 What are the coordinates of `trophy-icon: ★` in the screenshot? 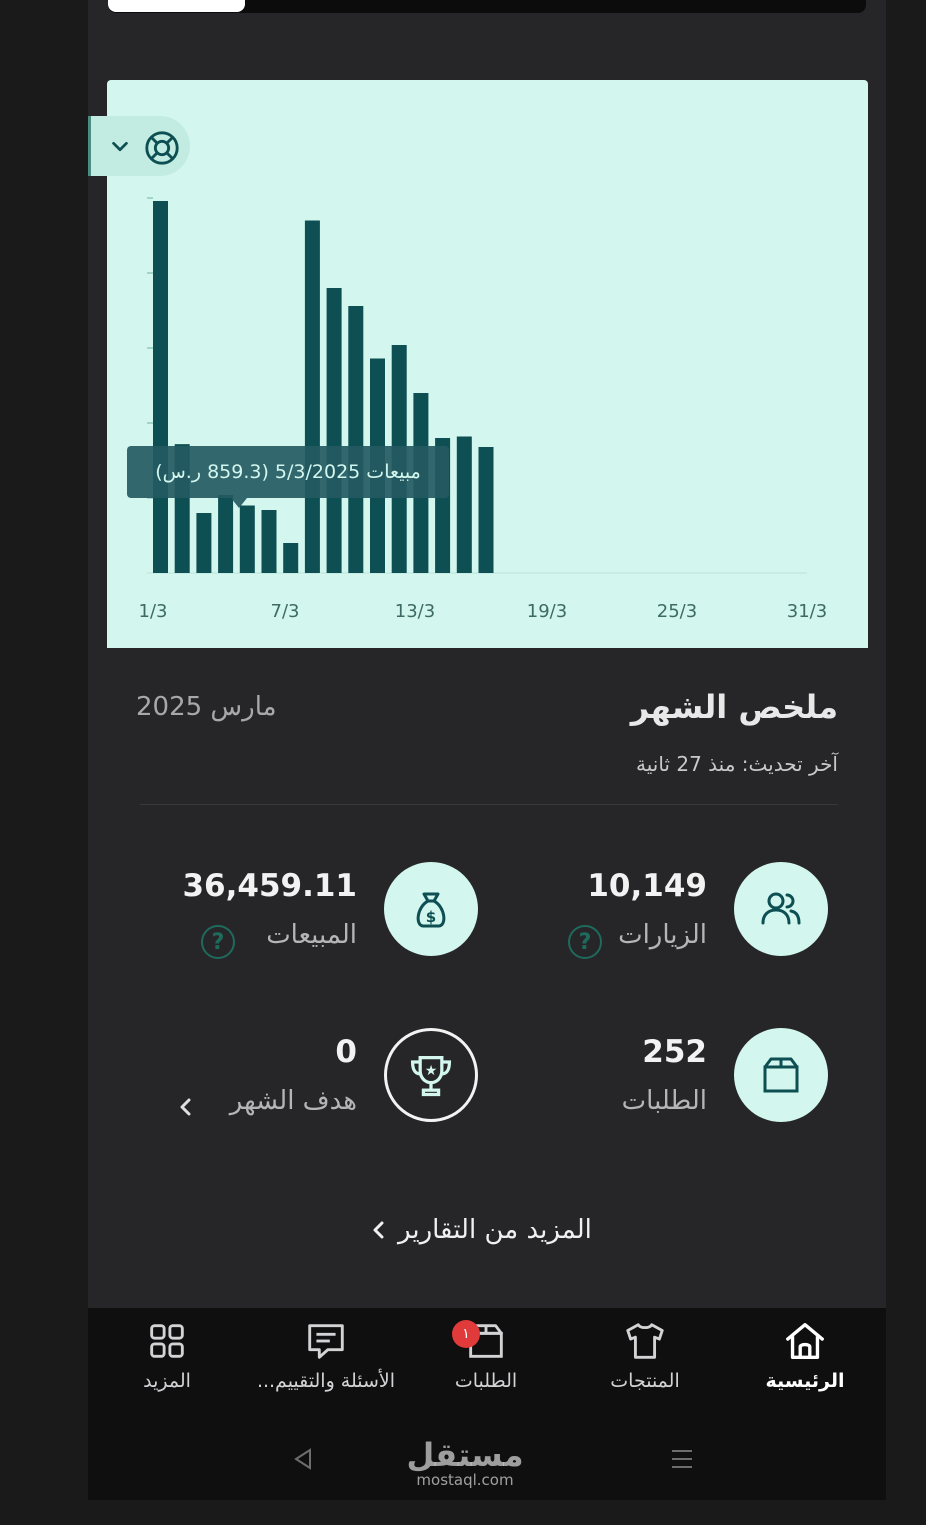 It's located at (431, 1076).